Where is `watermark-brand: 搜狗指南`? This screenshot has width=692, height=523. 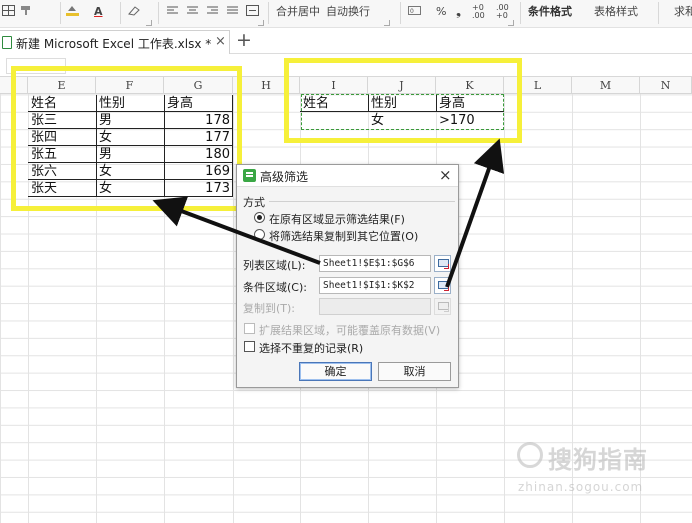 watermark-brand: 搜狗指南 is located at coordinates (598, 460).